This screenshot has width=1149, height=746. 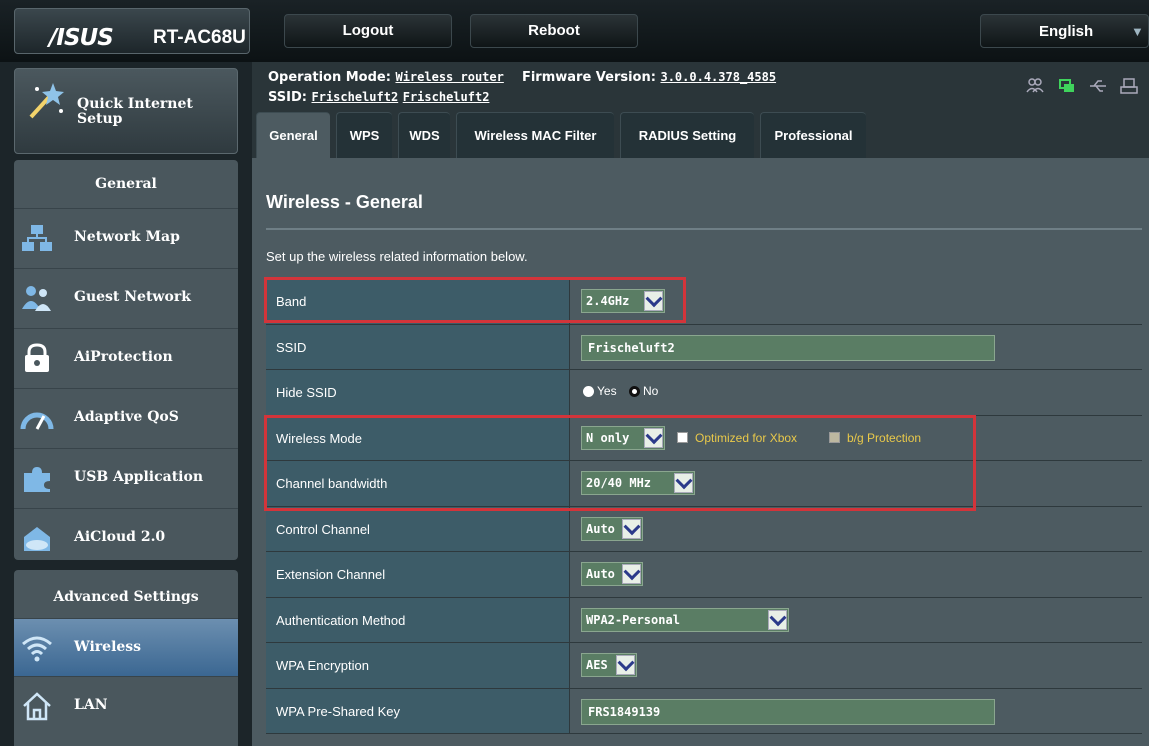 I want to click on reboot-button: Reboot, so click(x=554, y=31).